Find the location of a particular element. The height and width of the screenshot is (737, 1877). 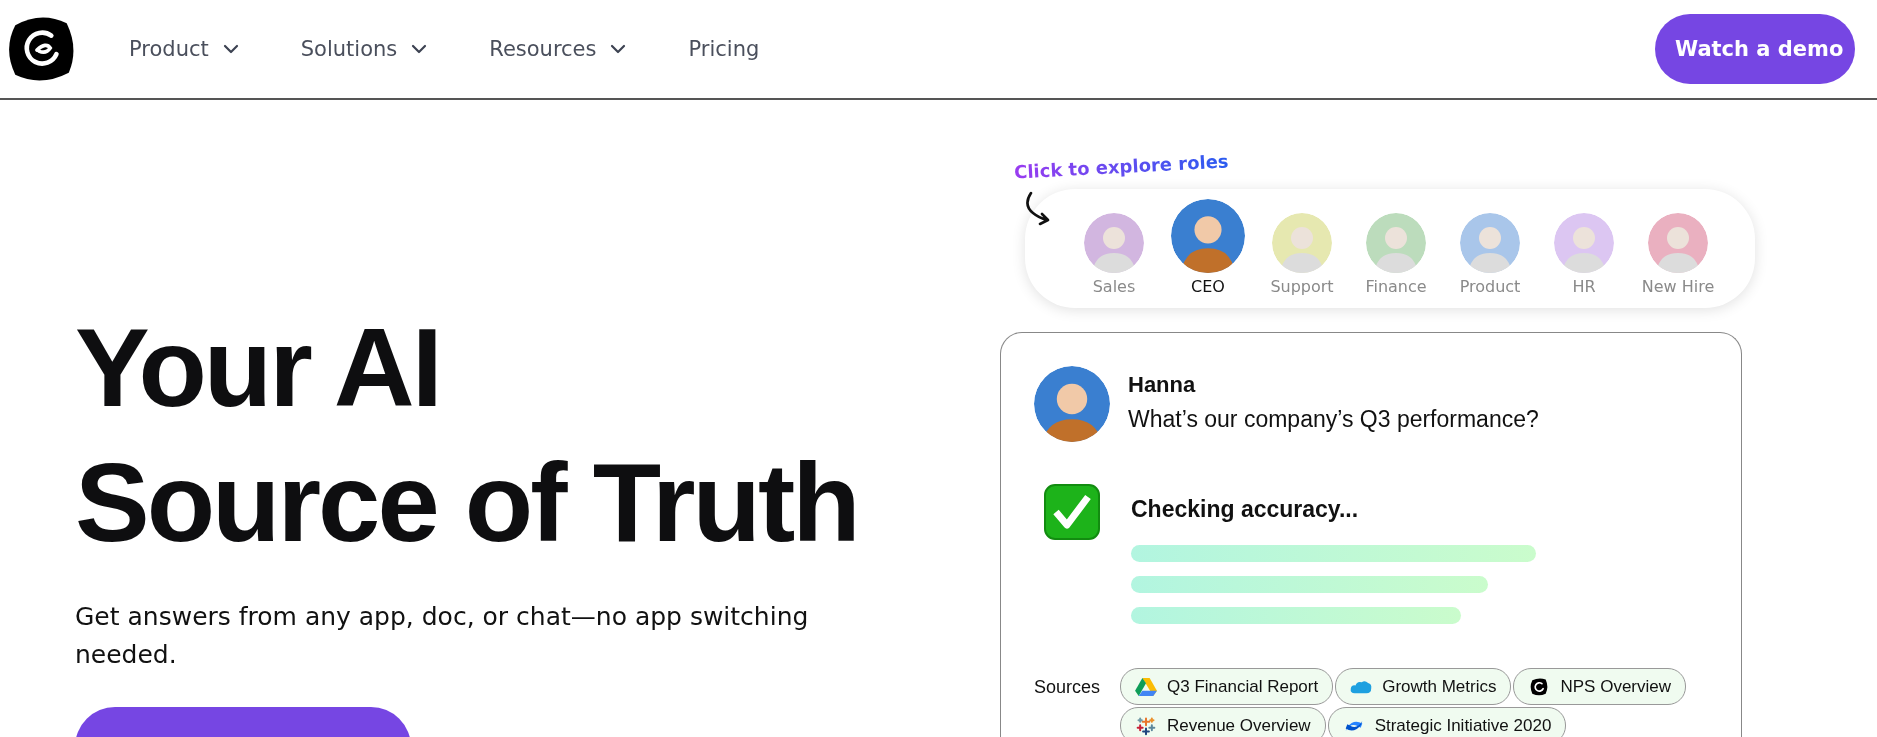

role-option: Support is located at coordinates (1302, 254).